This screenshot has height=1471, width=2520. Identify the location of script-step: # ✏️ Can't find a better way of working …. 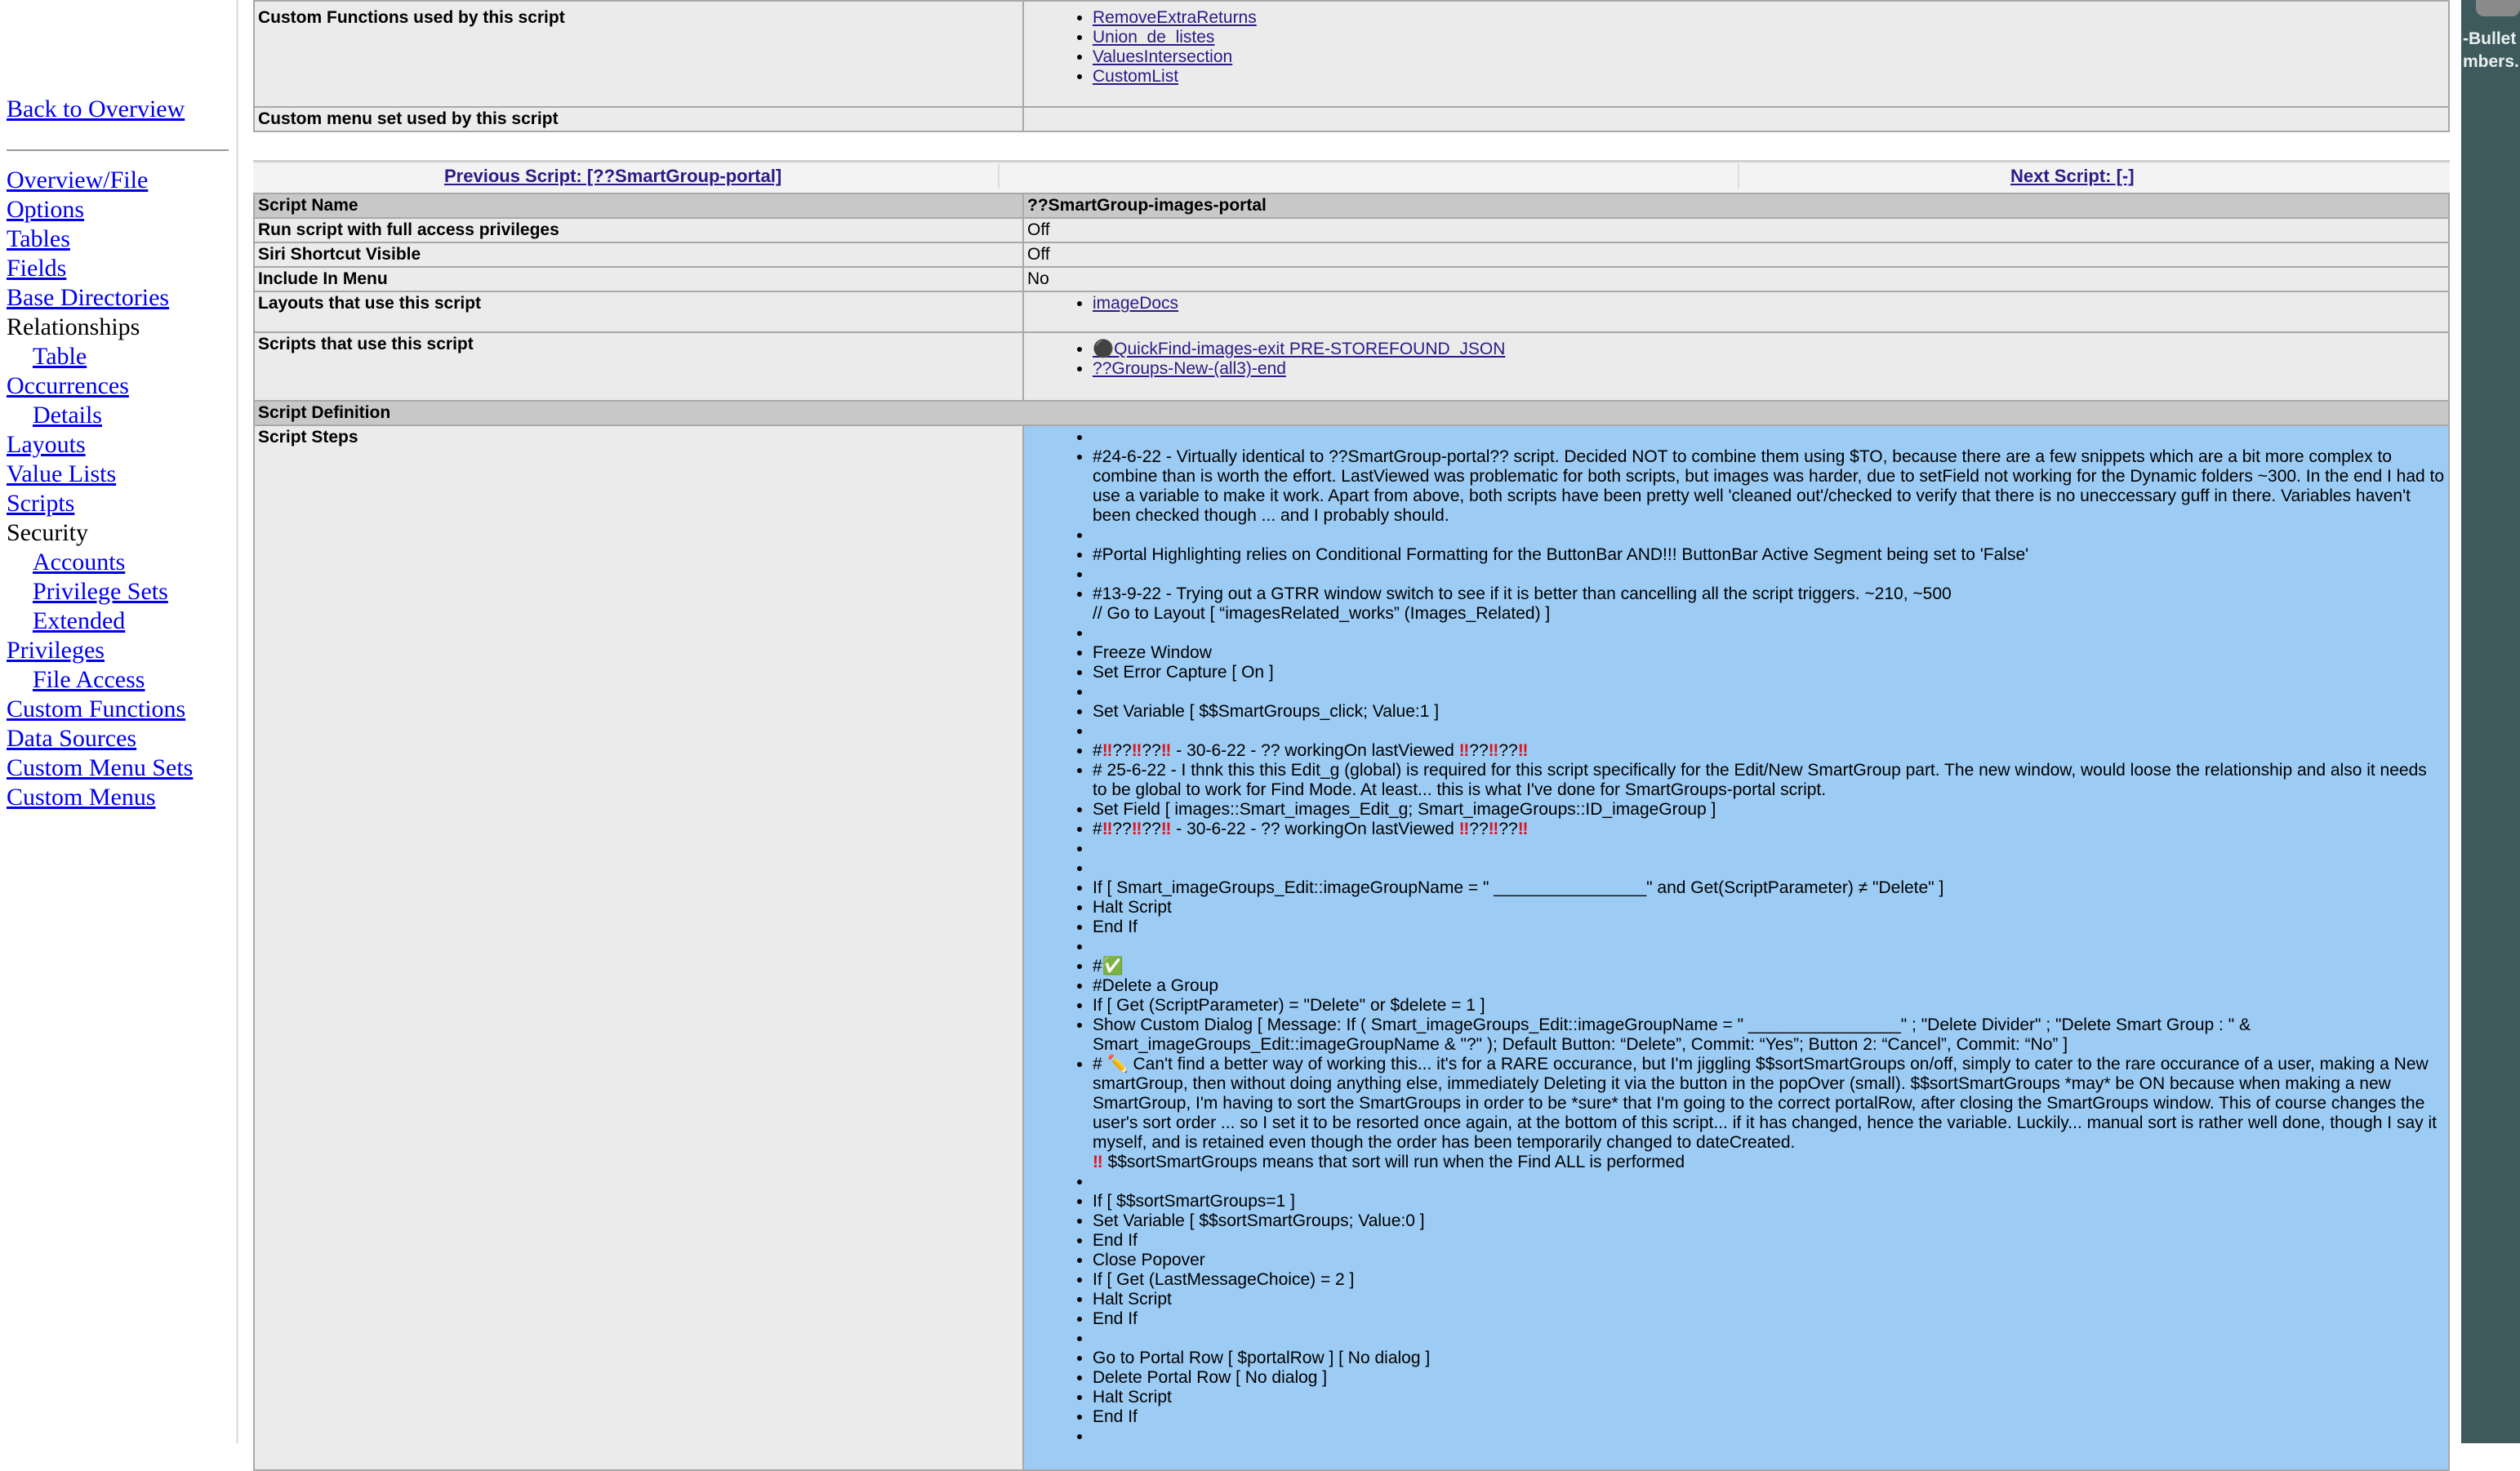
(1769, 1113).